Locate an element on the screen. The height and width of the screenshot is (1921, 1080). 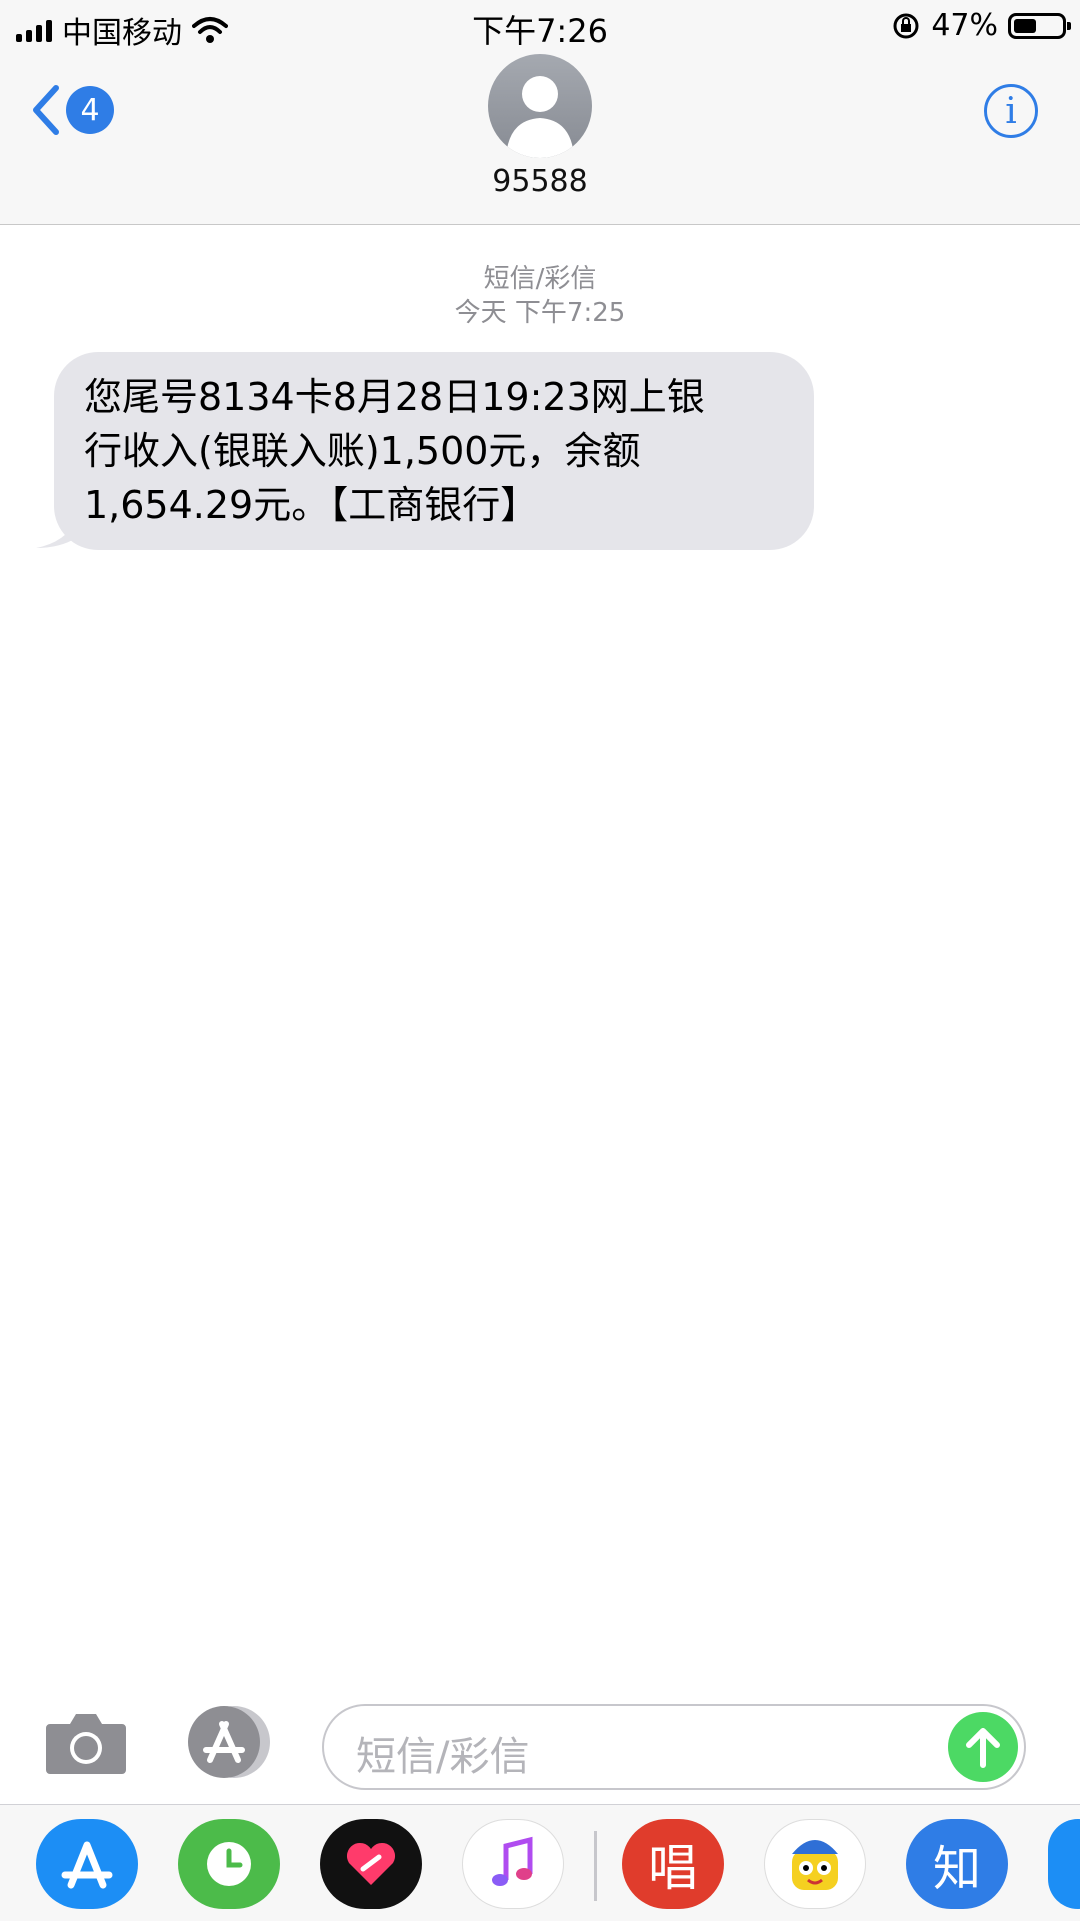
message-timestamp: 今天 下午7:25 is located at coordinates (540, 313).